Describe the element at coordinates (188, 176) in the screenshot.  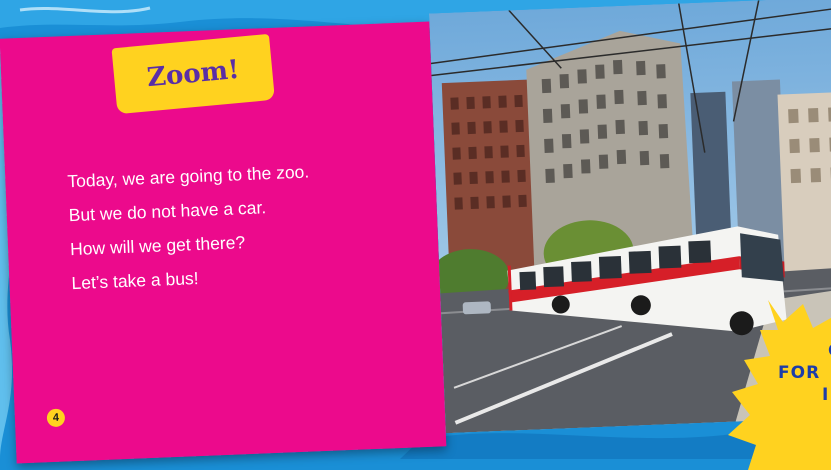
I see `story-line: Today, we are going to the zoo.` at that location.